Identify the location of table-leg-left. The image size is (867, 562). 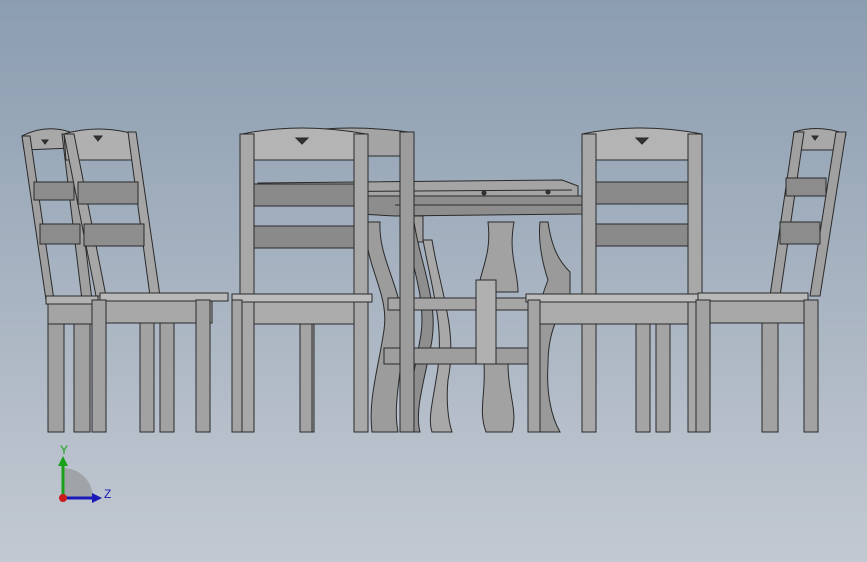
(384, 327).